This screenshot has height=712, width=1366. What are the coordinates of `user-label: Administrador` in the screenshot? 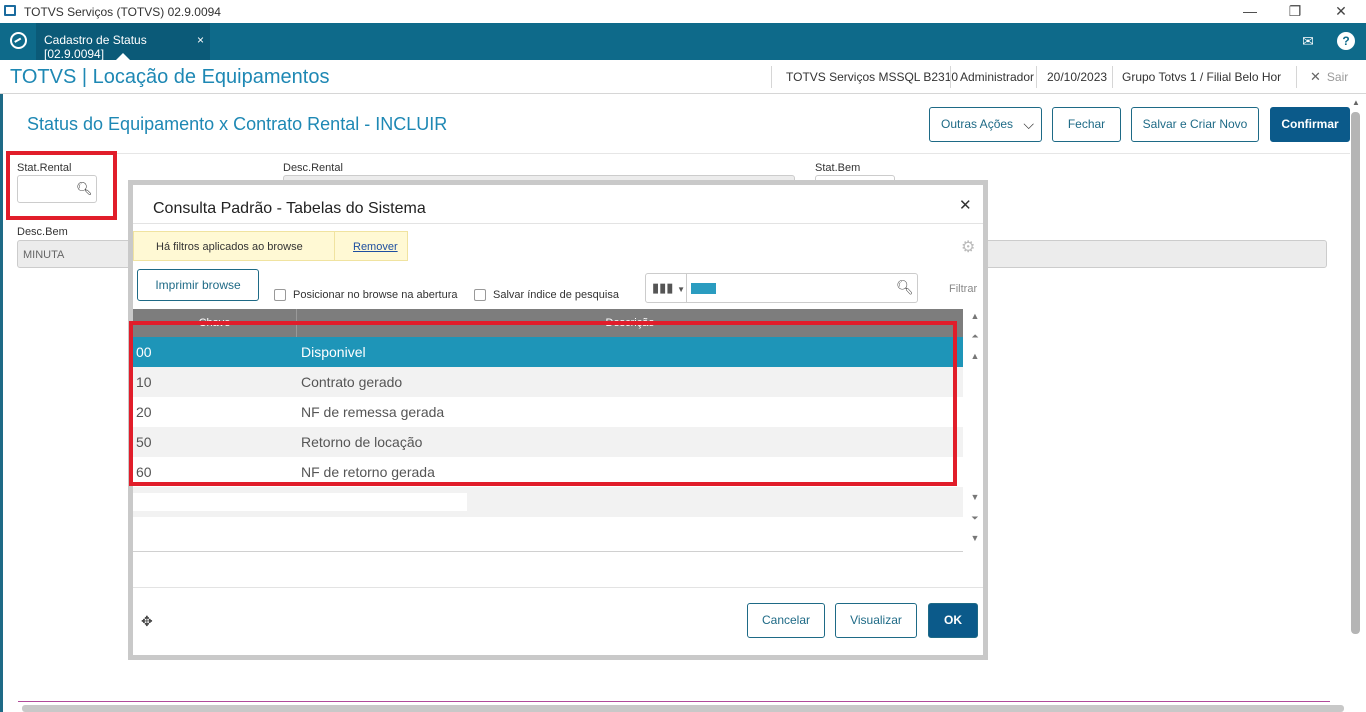 It's located at (997, 77).